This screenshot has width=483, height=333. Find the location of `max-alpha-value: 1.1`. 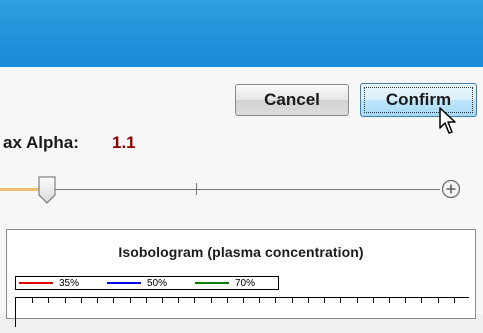

max-alpha-value: 1.1 is located at coordinates (124, 142).